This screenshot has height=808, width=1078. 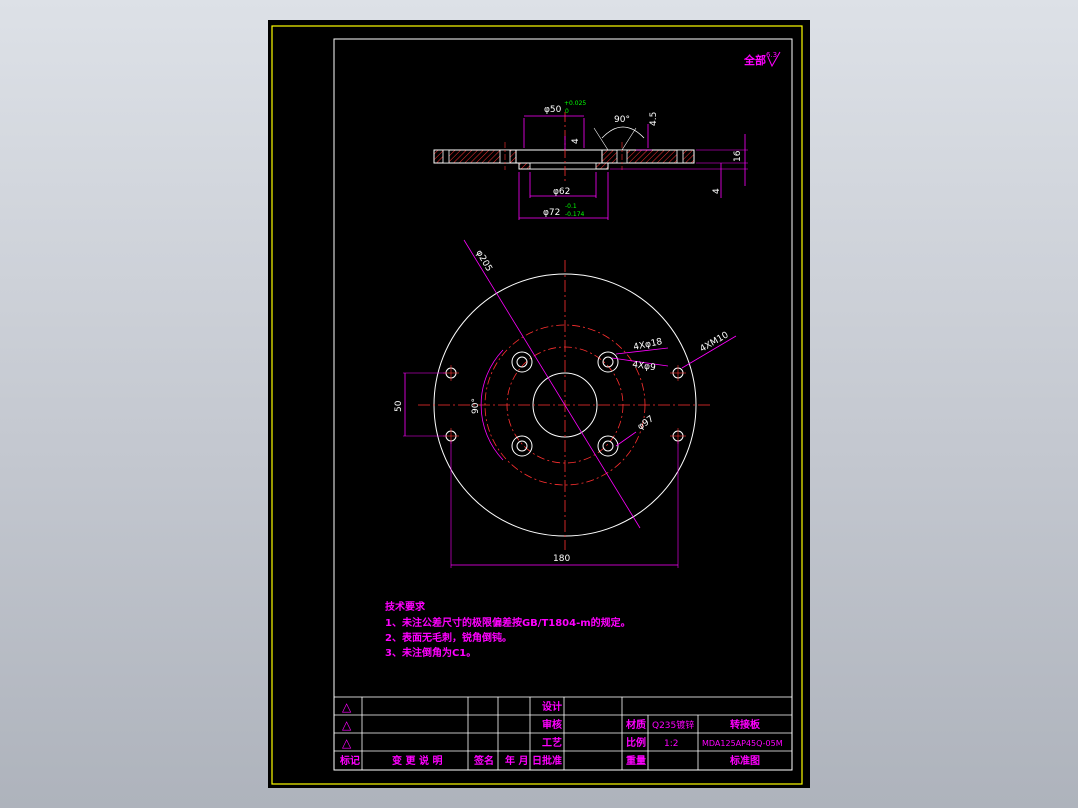 What do you see at coordinates (673, 725) in the screenshot?
I see `value-material: Q235镀锌` at bounding box center [673, 725].